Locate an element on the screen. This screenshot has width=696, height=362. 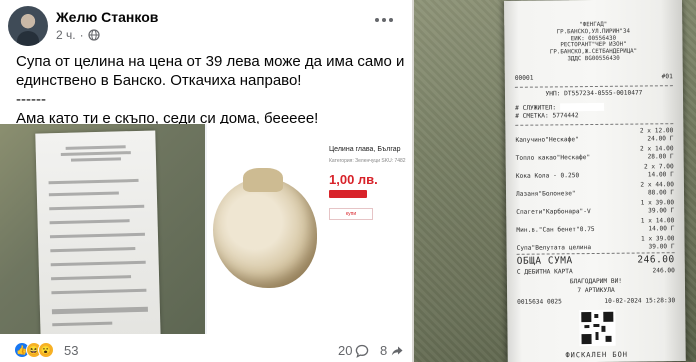
receipt-item: Капучино"Нескафе" 24.00 Г is located at coordinates (594, 139).